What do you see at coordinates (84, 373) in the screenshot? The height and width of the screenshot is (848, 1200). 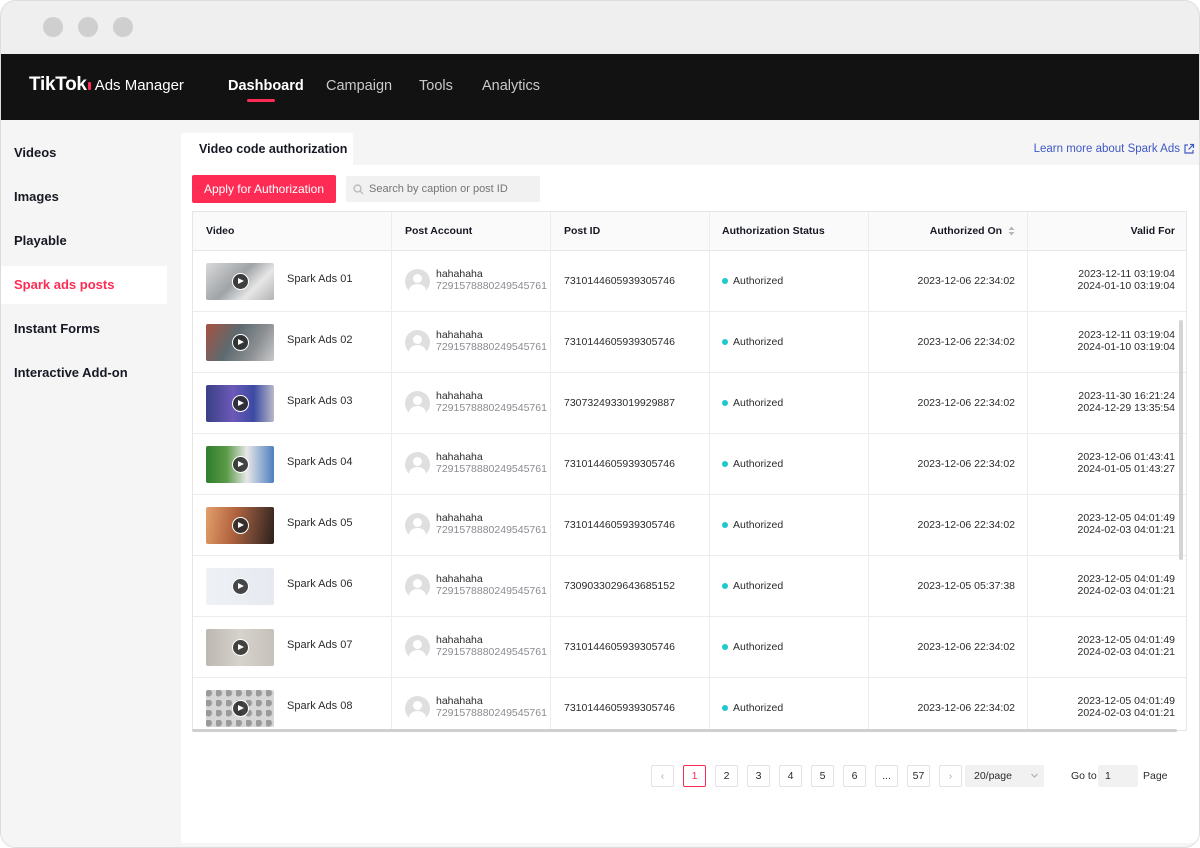 I see `sidebar-item-interactive-add-on: Interactive Add-on` at bounding box center [84, 373].